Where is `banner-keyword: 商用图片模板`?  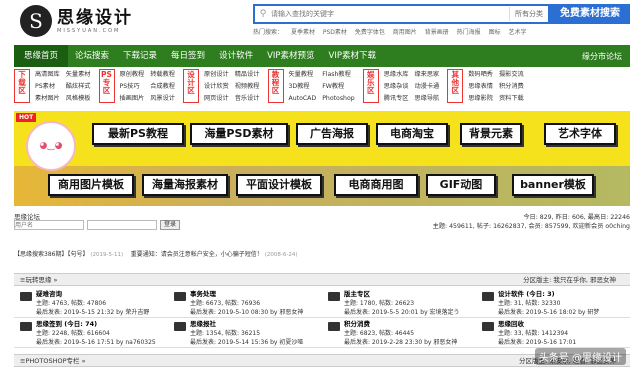
banner-keyword: 商用图片模板 is located at coordinates (91, 185).